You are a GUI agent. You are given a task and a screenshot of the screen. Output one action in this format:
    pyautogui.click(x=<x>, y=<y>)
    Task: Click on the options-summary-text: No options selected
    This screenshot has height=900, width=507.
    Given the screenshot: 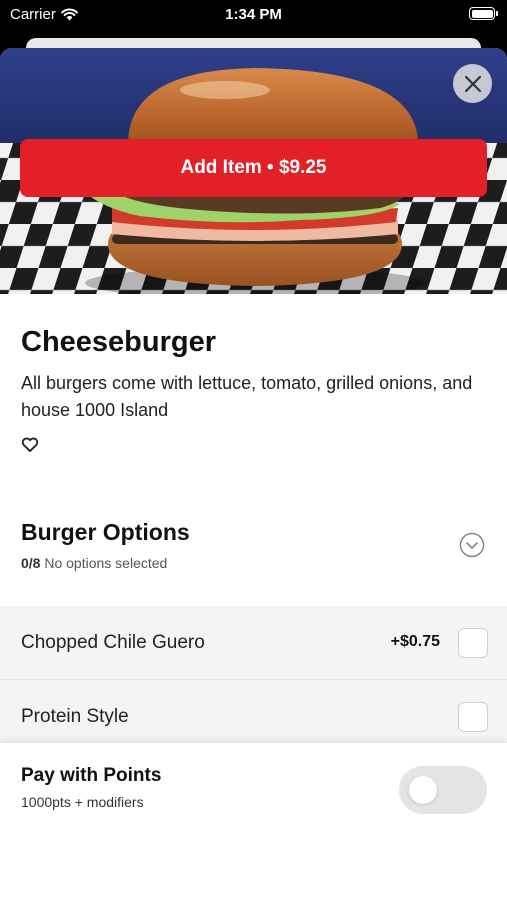 What is the action you would take?
    pyautogui.click(x=106, y=563)
    